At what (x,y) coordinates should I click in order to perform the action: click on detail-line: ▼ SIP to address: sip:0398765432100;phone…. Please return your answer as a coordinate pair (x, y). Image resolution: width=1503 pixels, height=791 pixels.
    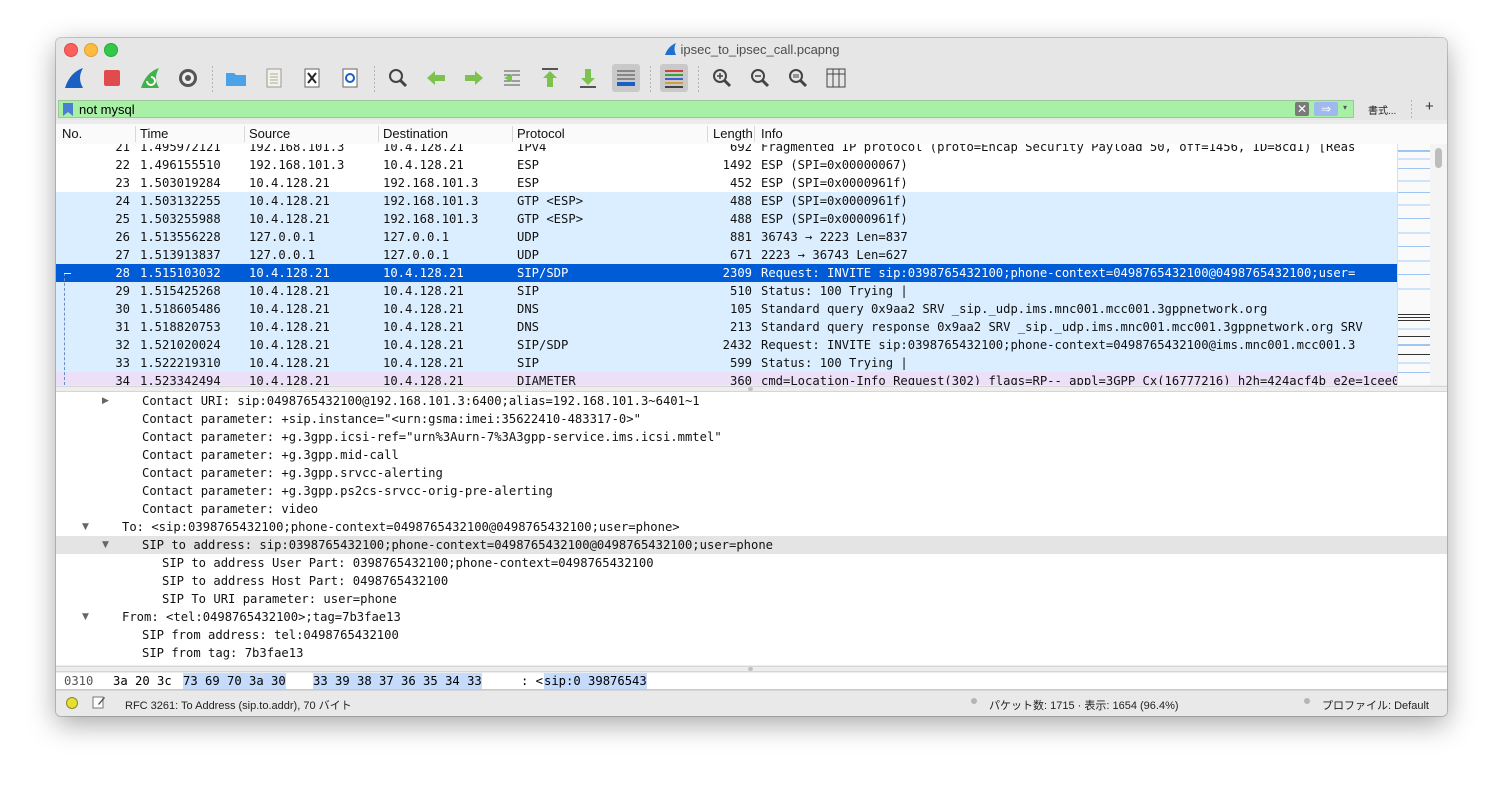
    Looking at the image, I should click on (751, 545).